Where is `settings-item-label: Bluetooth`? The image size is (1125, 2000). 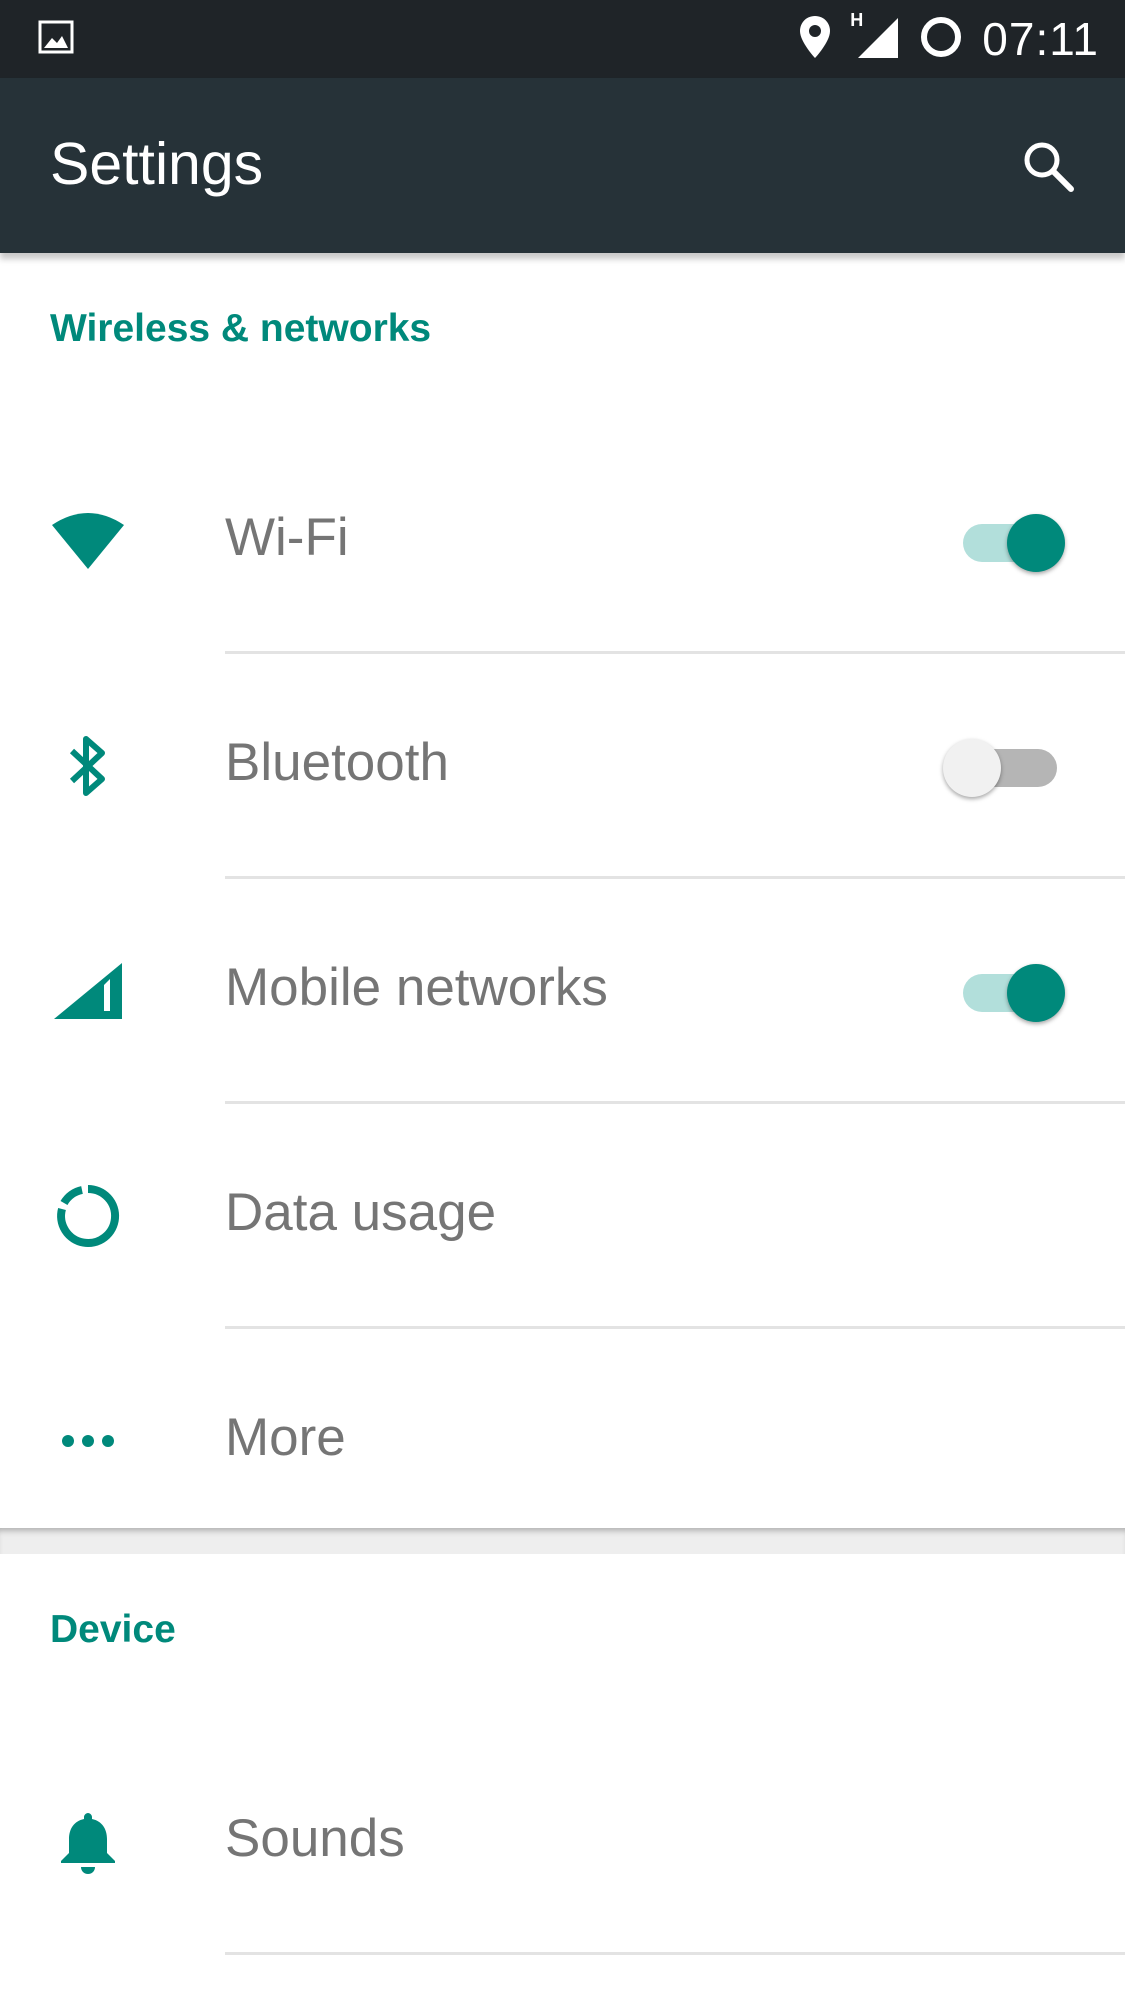 settings-item-label: Bluetooth is located at coordinates (337, 762).